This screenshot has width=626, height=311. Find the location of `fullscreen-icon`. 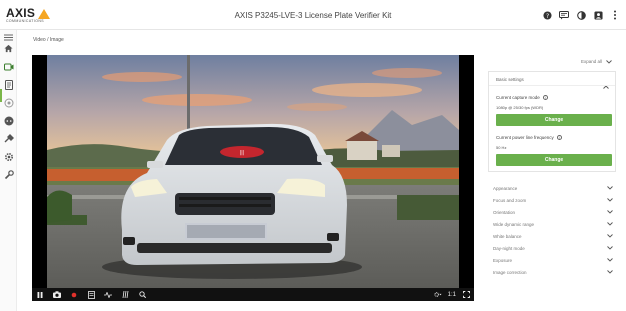

fullscreen-icon is located at coordinates (466, 295).